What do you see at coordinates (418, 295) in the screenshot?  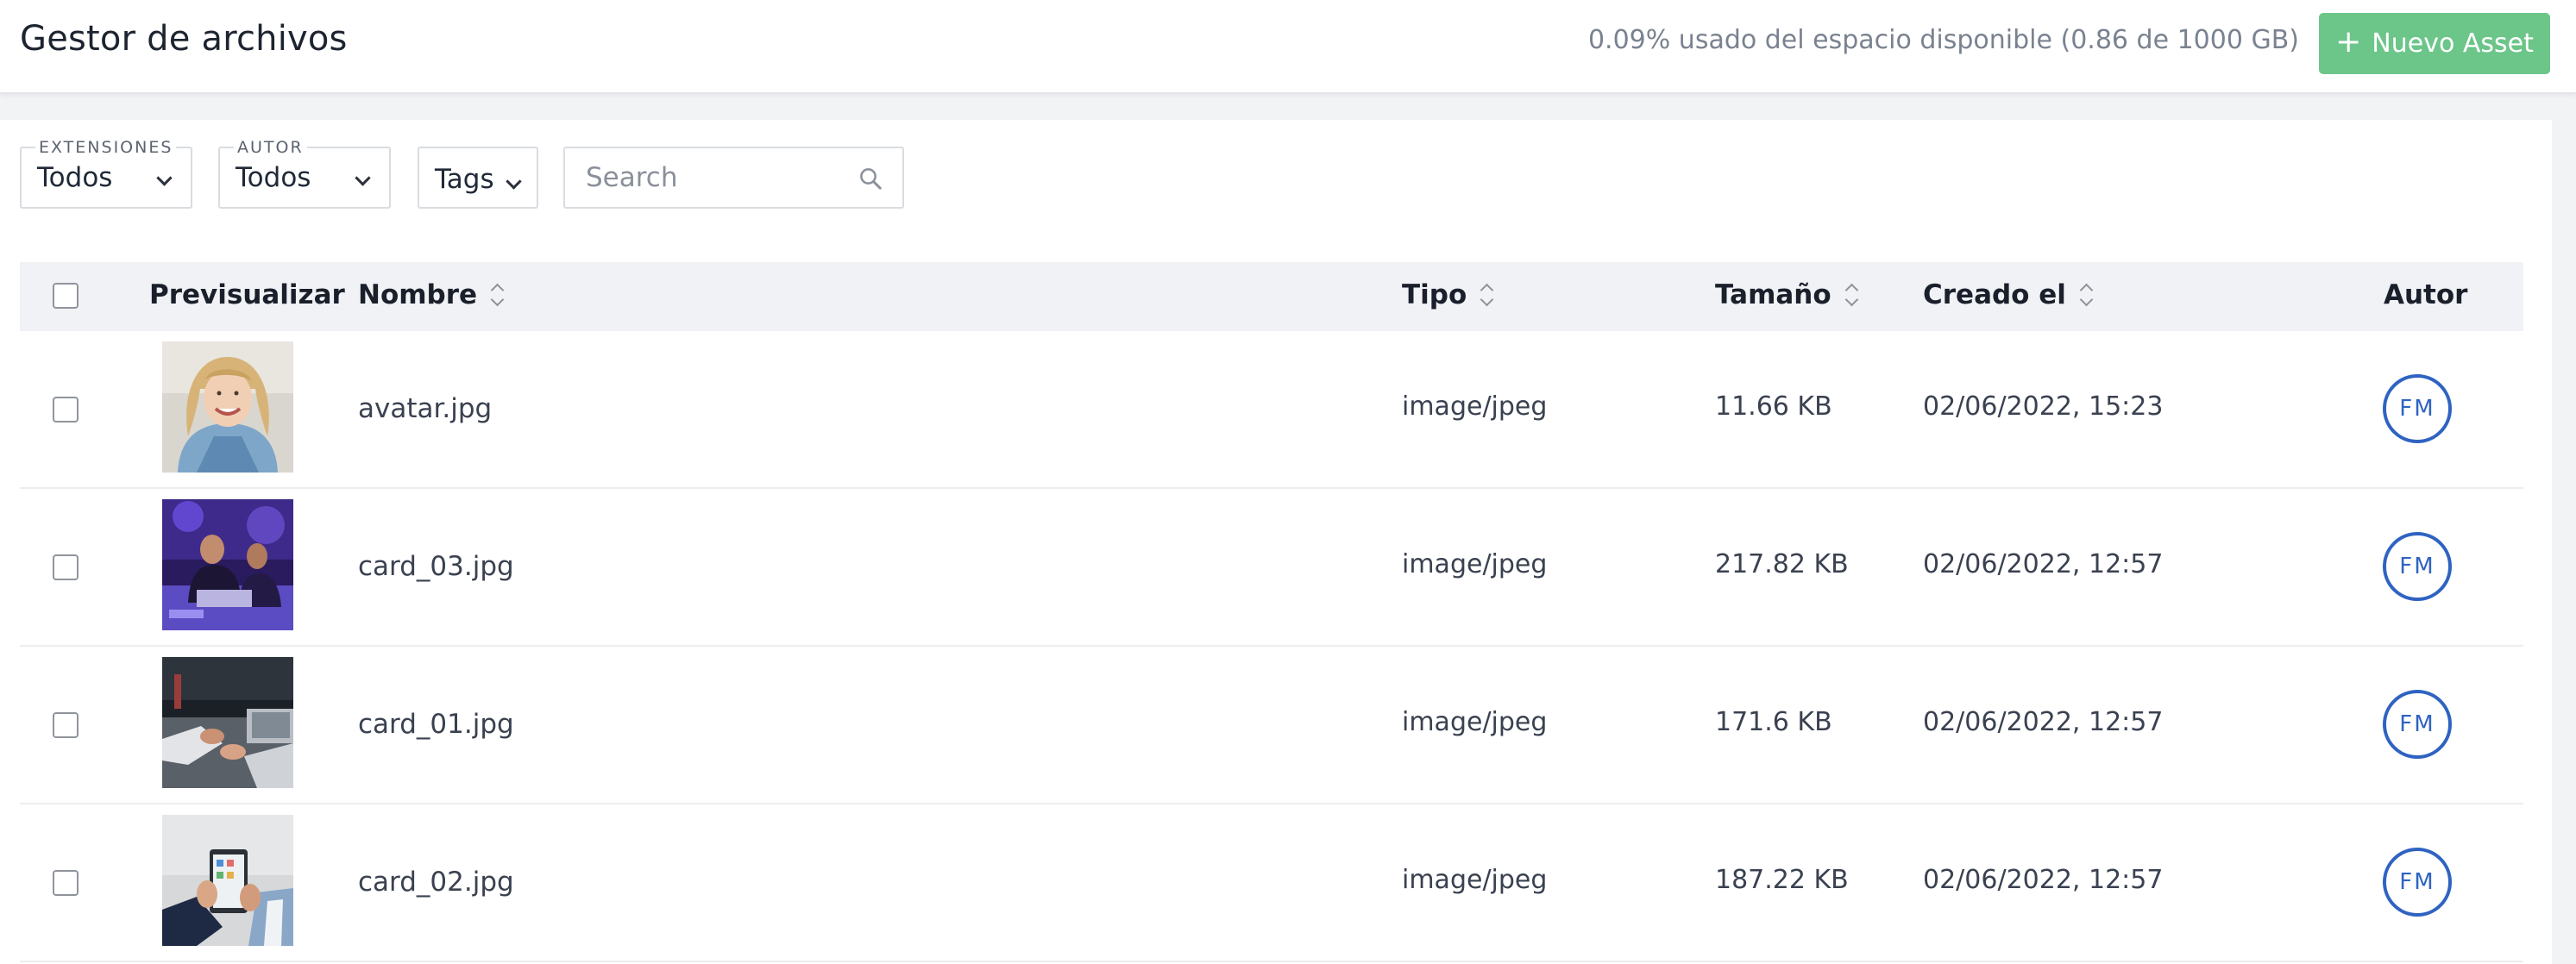 I see `column-name-label: Nombre` at bounding box center [418, 295].